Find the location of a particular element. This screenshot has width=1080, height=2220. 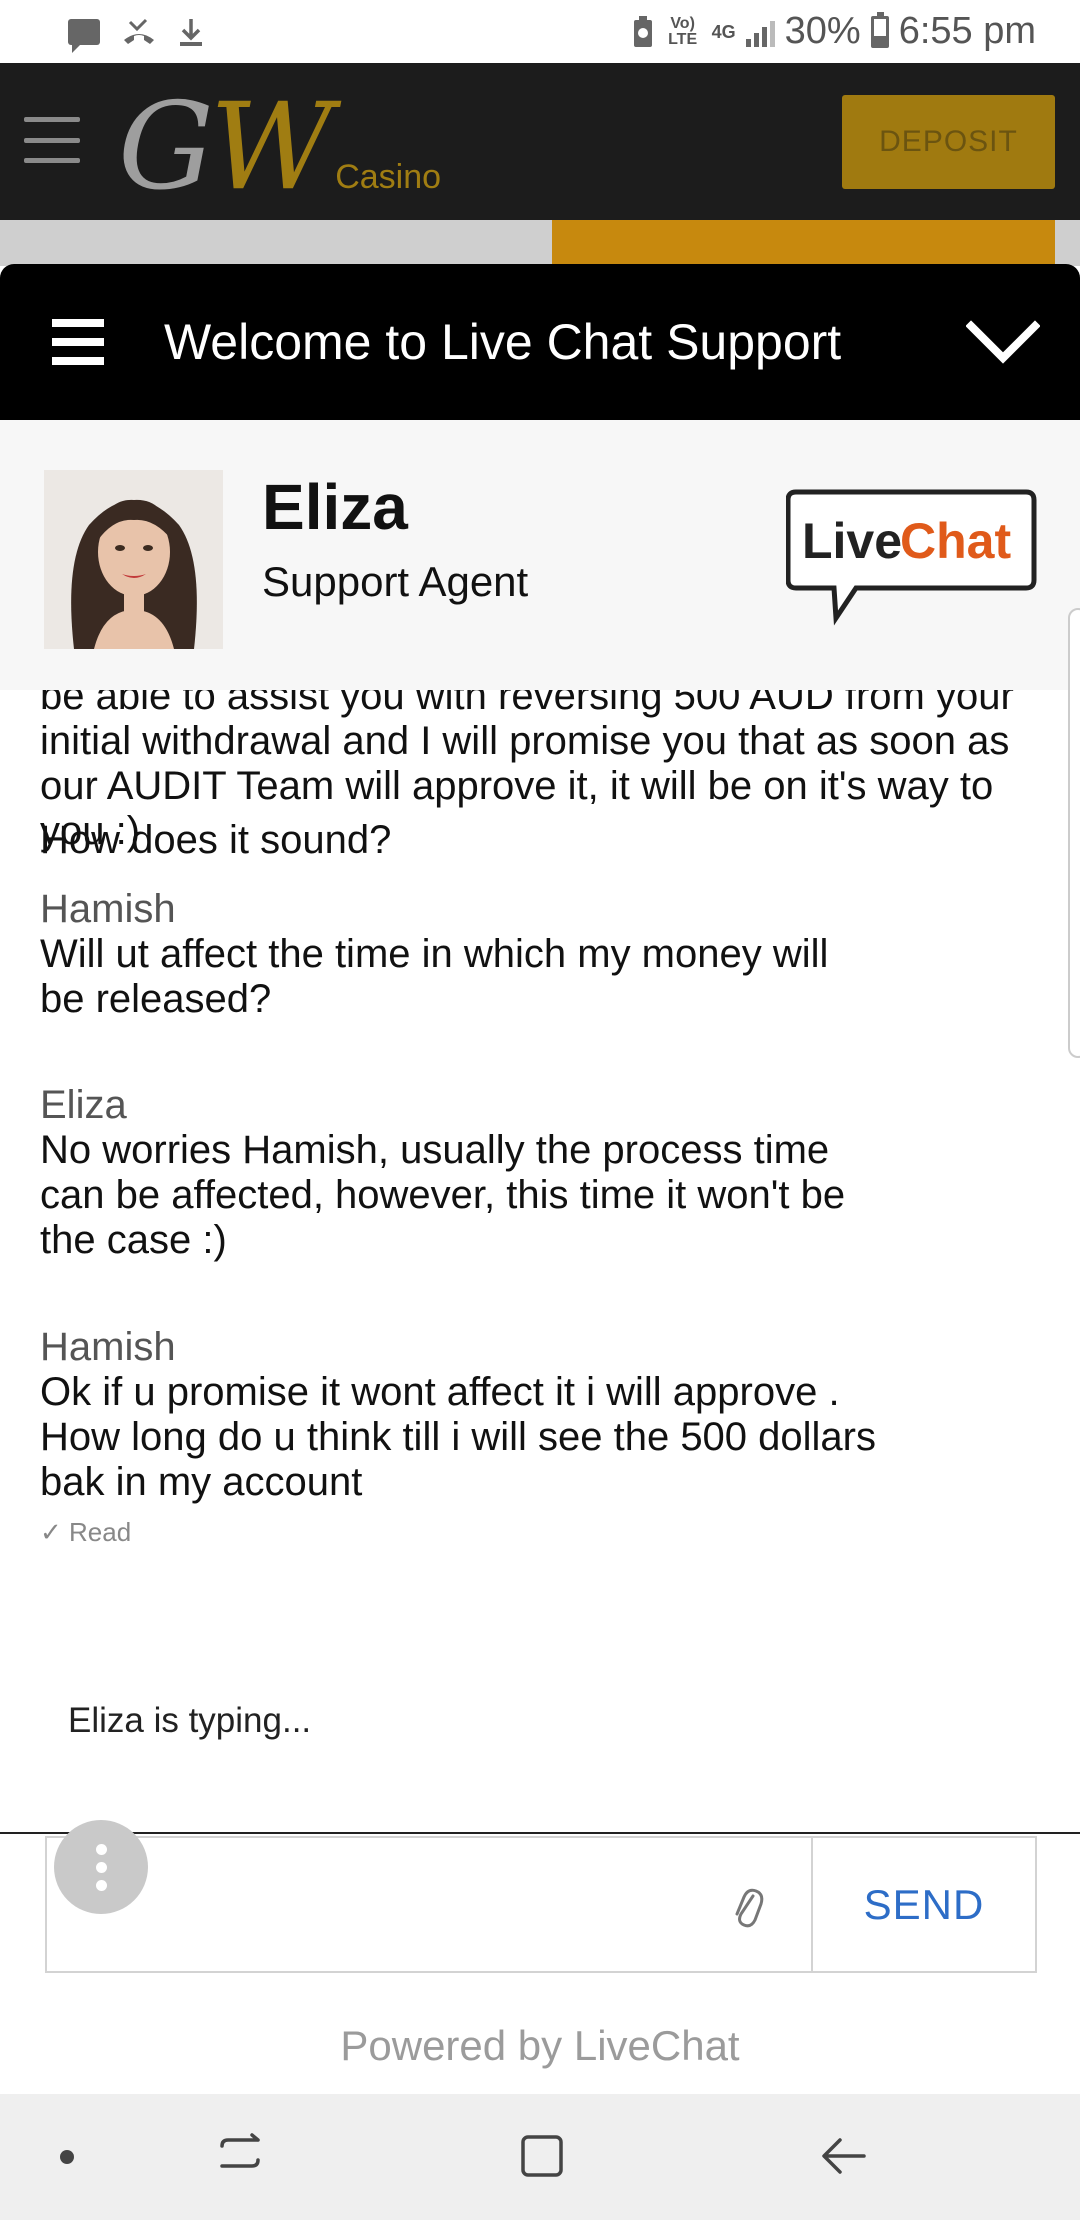

page-banner-strip is located at coordinates (540, 243).